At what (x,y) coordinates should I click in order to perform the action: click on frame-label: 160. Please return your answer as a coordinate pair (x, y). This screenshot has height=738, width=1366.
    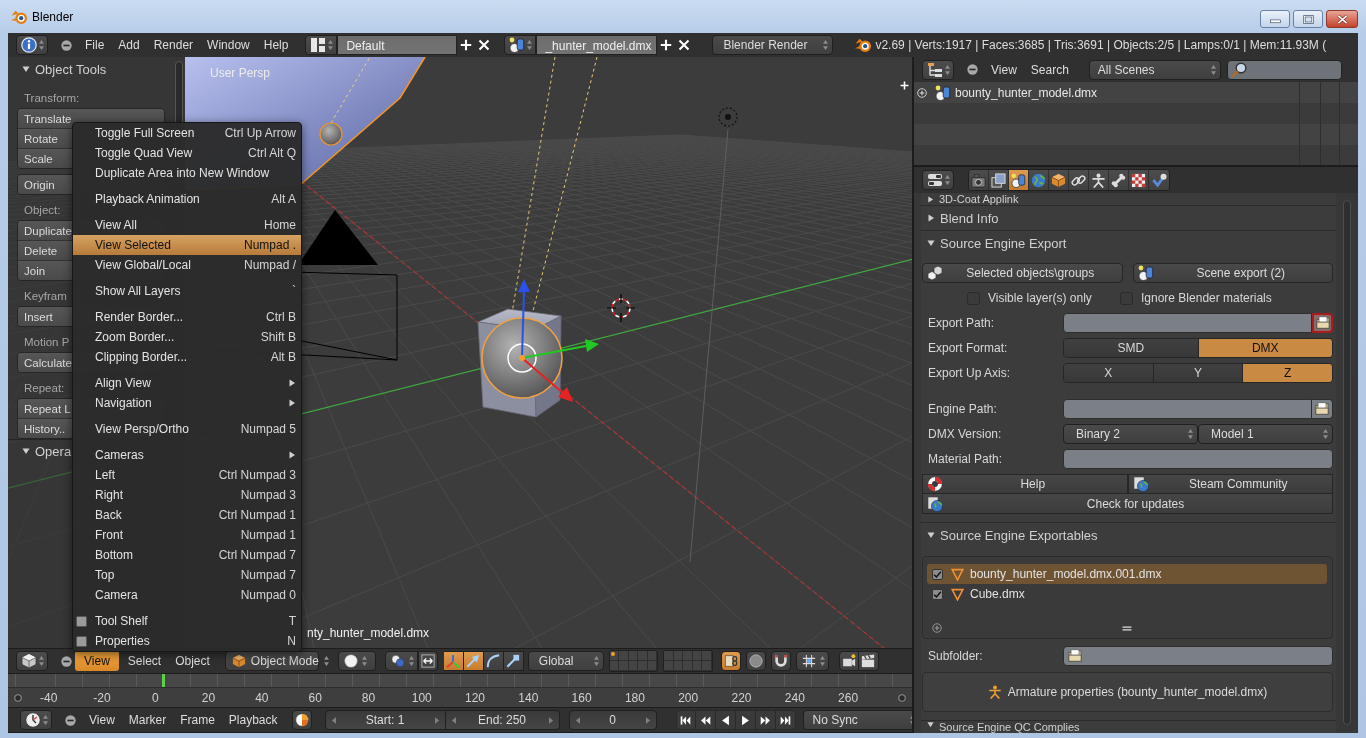
    Looking at the image, I should click on (581, 697).